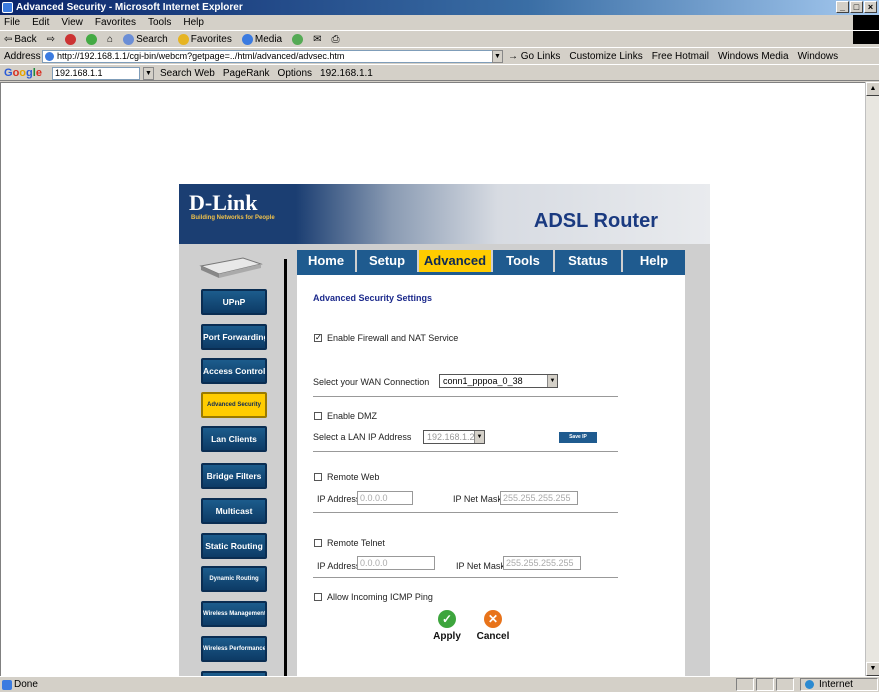 This screenshot has height=692, width=879. What do you see at coordinates (493, 626) in the screenshot?
I see `cancel-button: ✕ Cancel` at bounding box center [493, 626].